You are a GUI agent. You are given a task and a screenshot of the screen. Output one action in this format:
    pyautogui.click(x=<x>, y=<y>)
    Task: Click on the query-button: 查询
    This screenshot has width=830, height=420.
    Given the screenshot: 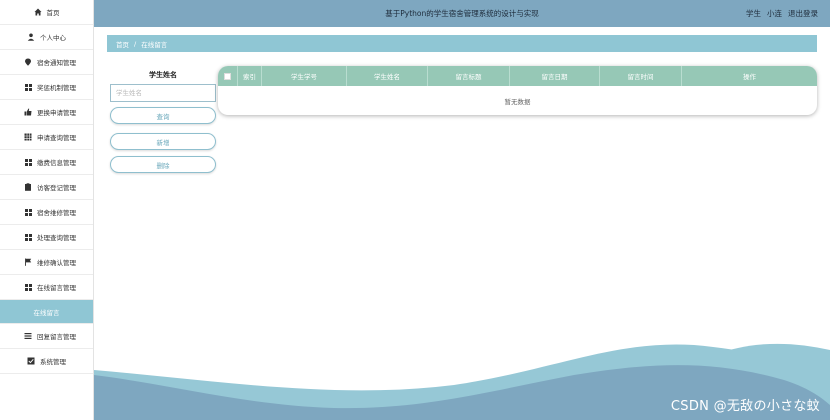 What is the action you would take?
    pyautogui.click(x=163, y=115)
    